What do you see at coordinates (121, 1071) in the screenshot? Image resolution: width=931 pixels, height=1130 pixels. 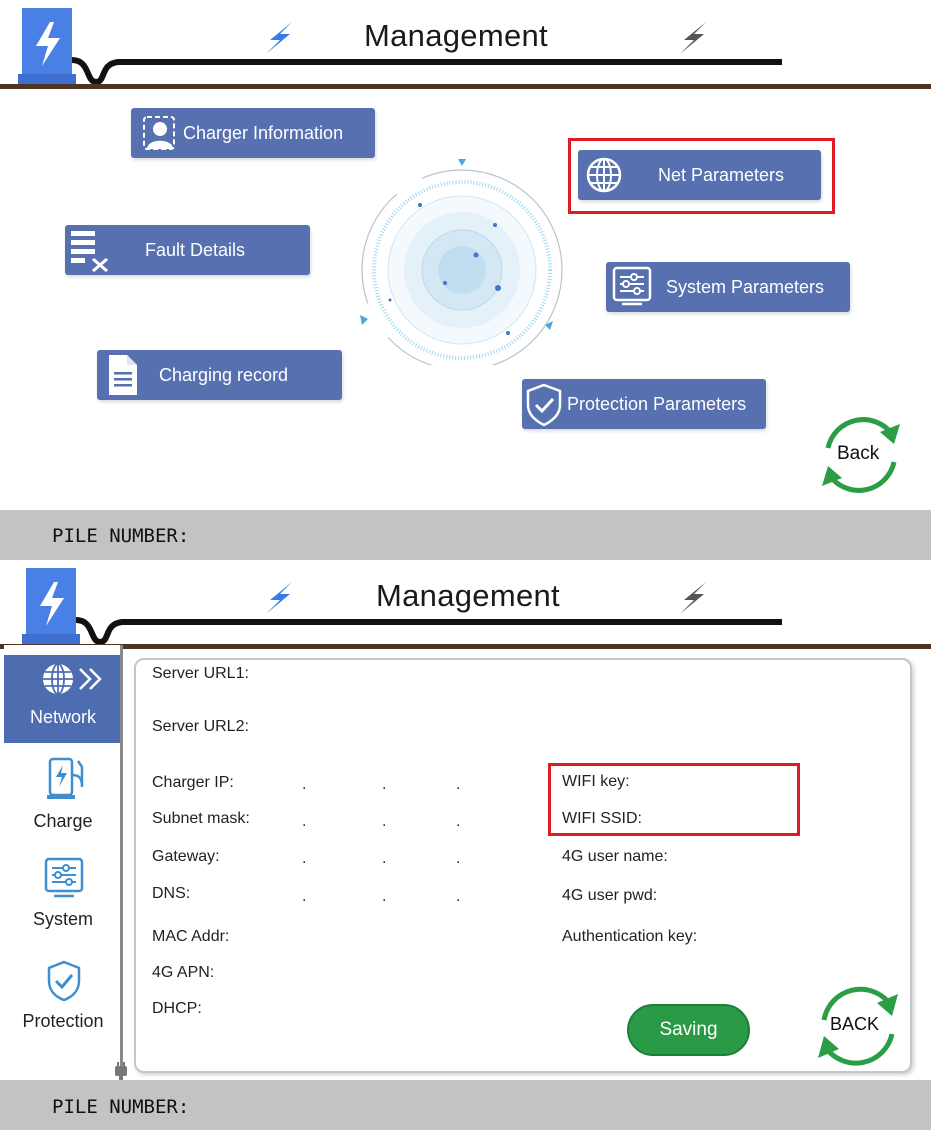 I see `plug-icon` at bounding box center [121, 1071].